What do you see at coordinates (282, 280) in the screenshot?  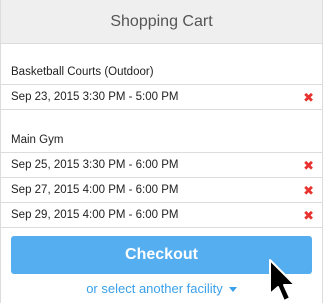 I see `mouse-pointer-icon` at bounding box center [282, 280].